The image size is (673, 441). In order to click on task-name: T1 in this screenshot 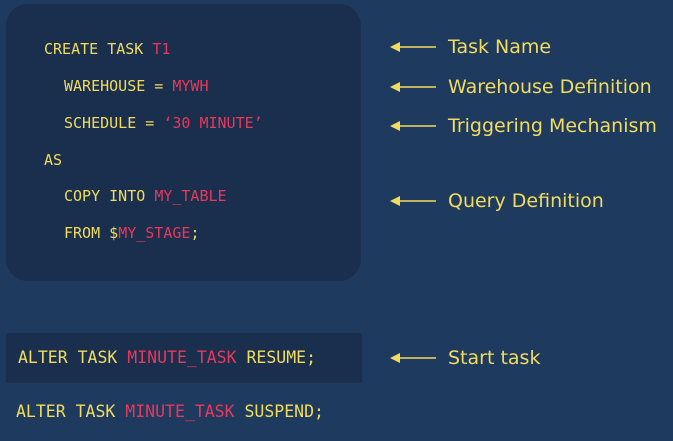, I will do `click(161, 49)`.